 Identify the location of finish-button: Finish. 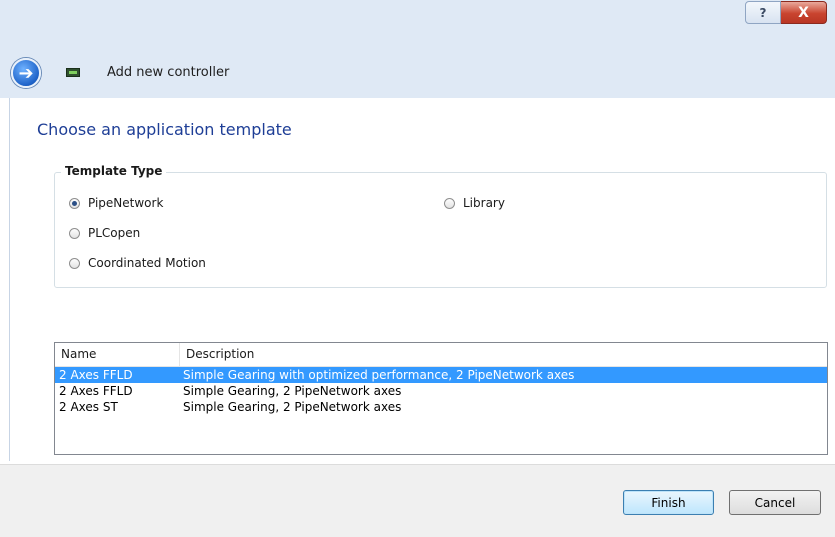
(668, 502).